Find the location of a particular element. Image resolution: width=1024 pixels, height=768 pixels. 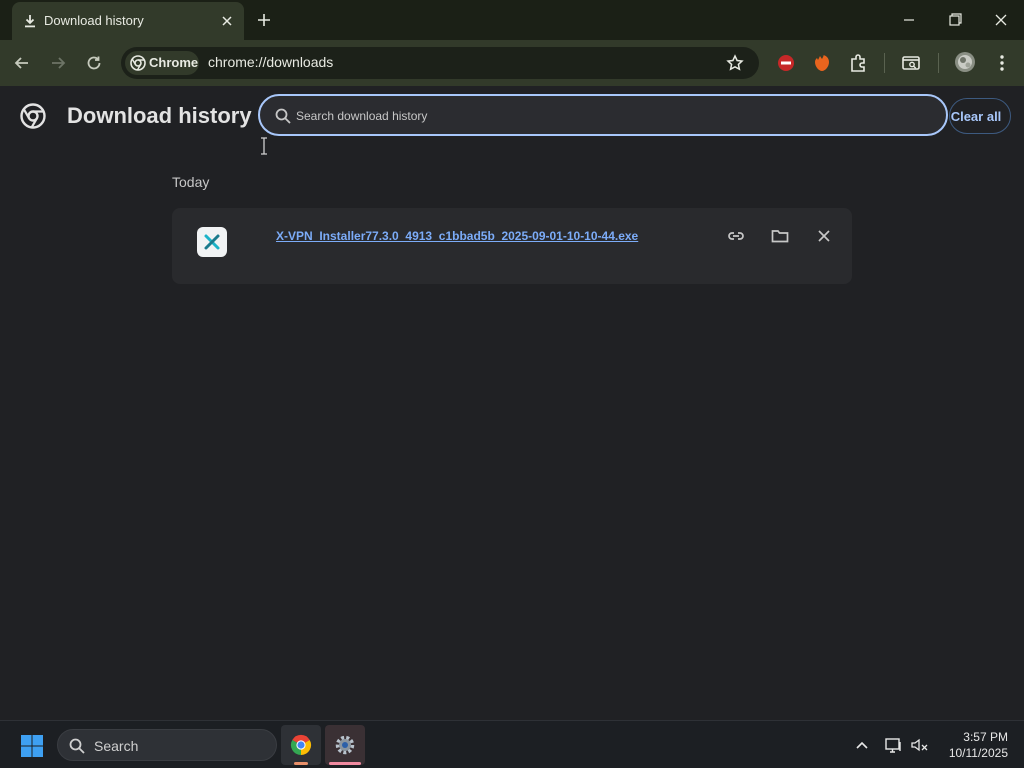

show-in-folder-icon is located at coordinates (780, 236).